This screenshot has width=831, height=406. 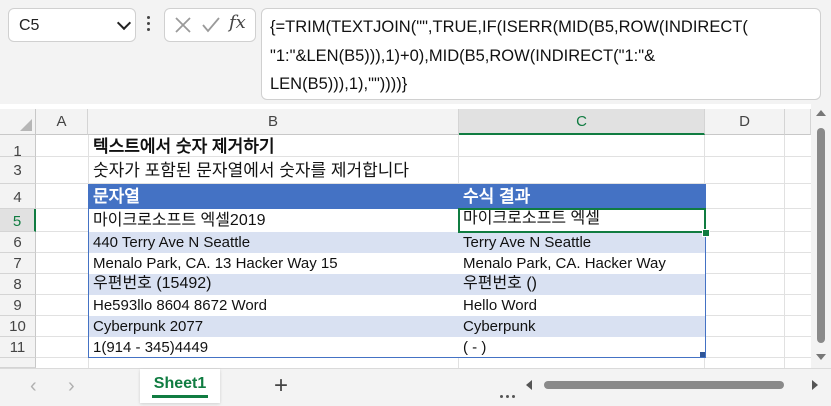 What do you see at coordinates (18, 170) in the screenshot?
I see `row-header-3: 3` at bounding box center [18, 170].